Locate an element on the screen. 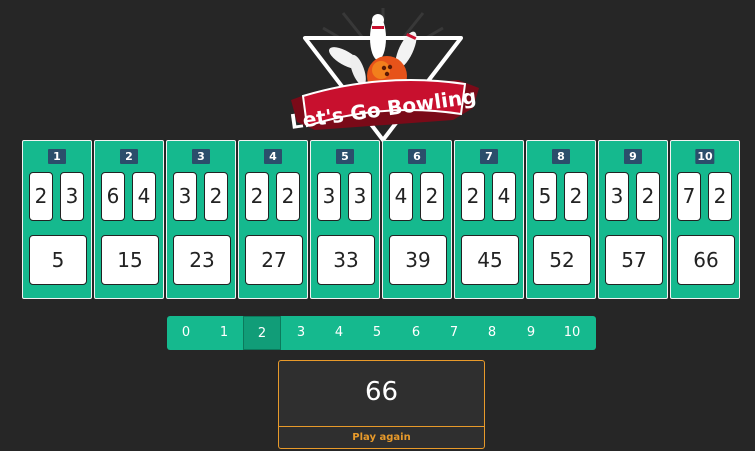 The image size is (755, 451). frame-score-box: 66 is located at coordinates (706, 260).